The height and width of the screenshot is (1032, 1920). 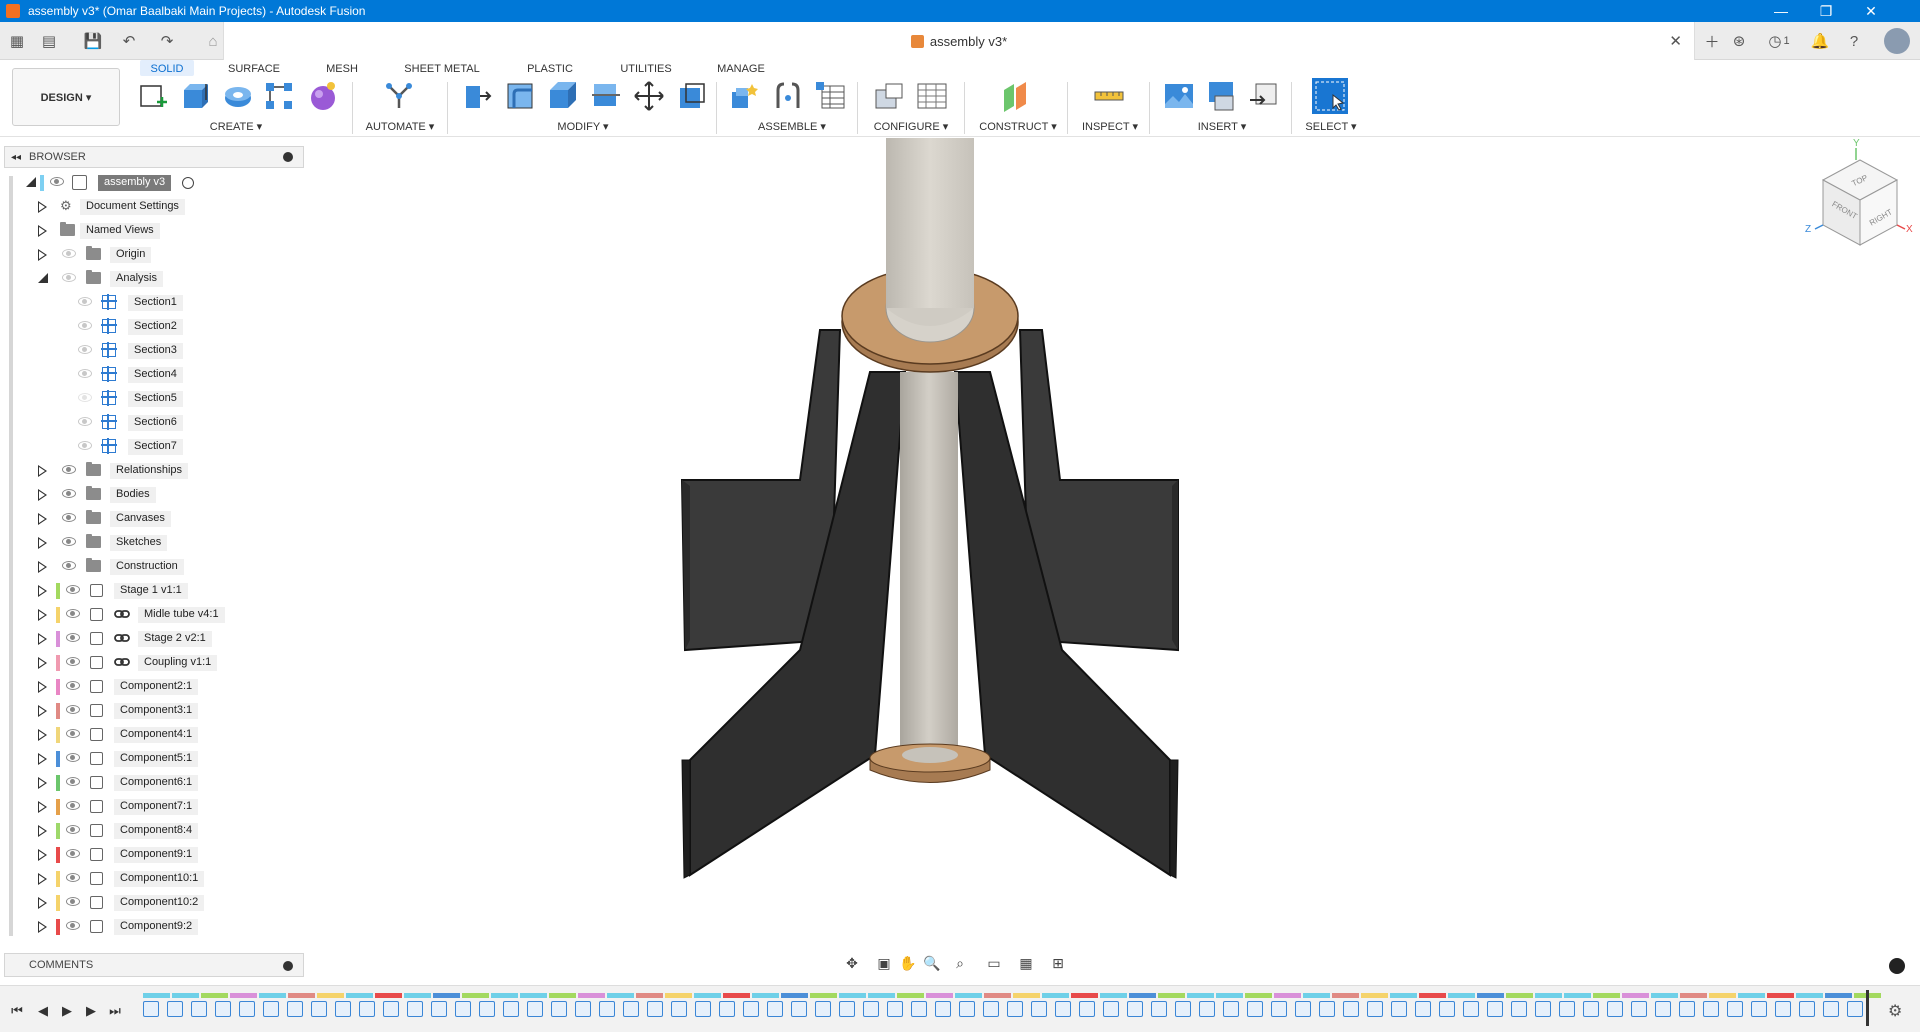 What do you see at coordinates (994, 964) in the screenshot?
I see `display-settings-icon: ▭` at bounding box center [994, 964].